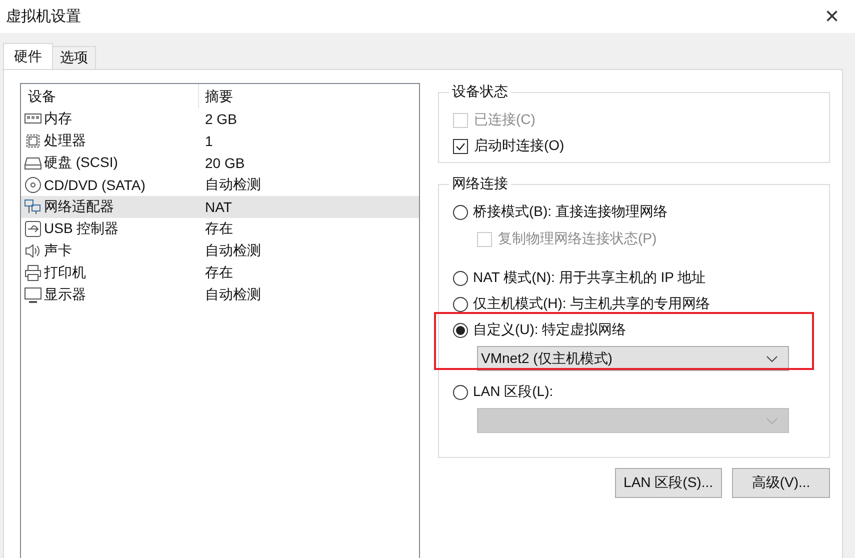 This screenshot has width=855, height=558. I want to click on speaker-icon, so click(33, 251).